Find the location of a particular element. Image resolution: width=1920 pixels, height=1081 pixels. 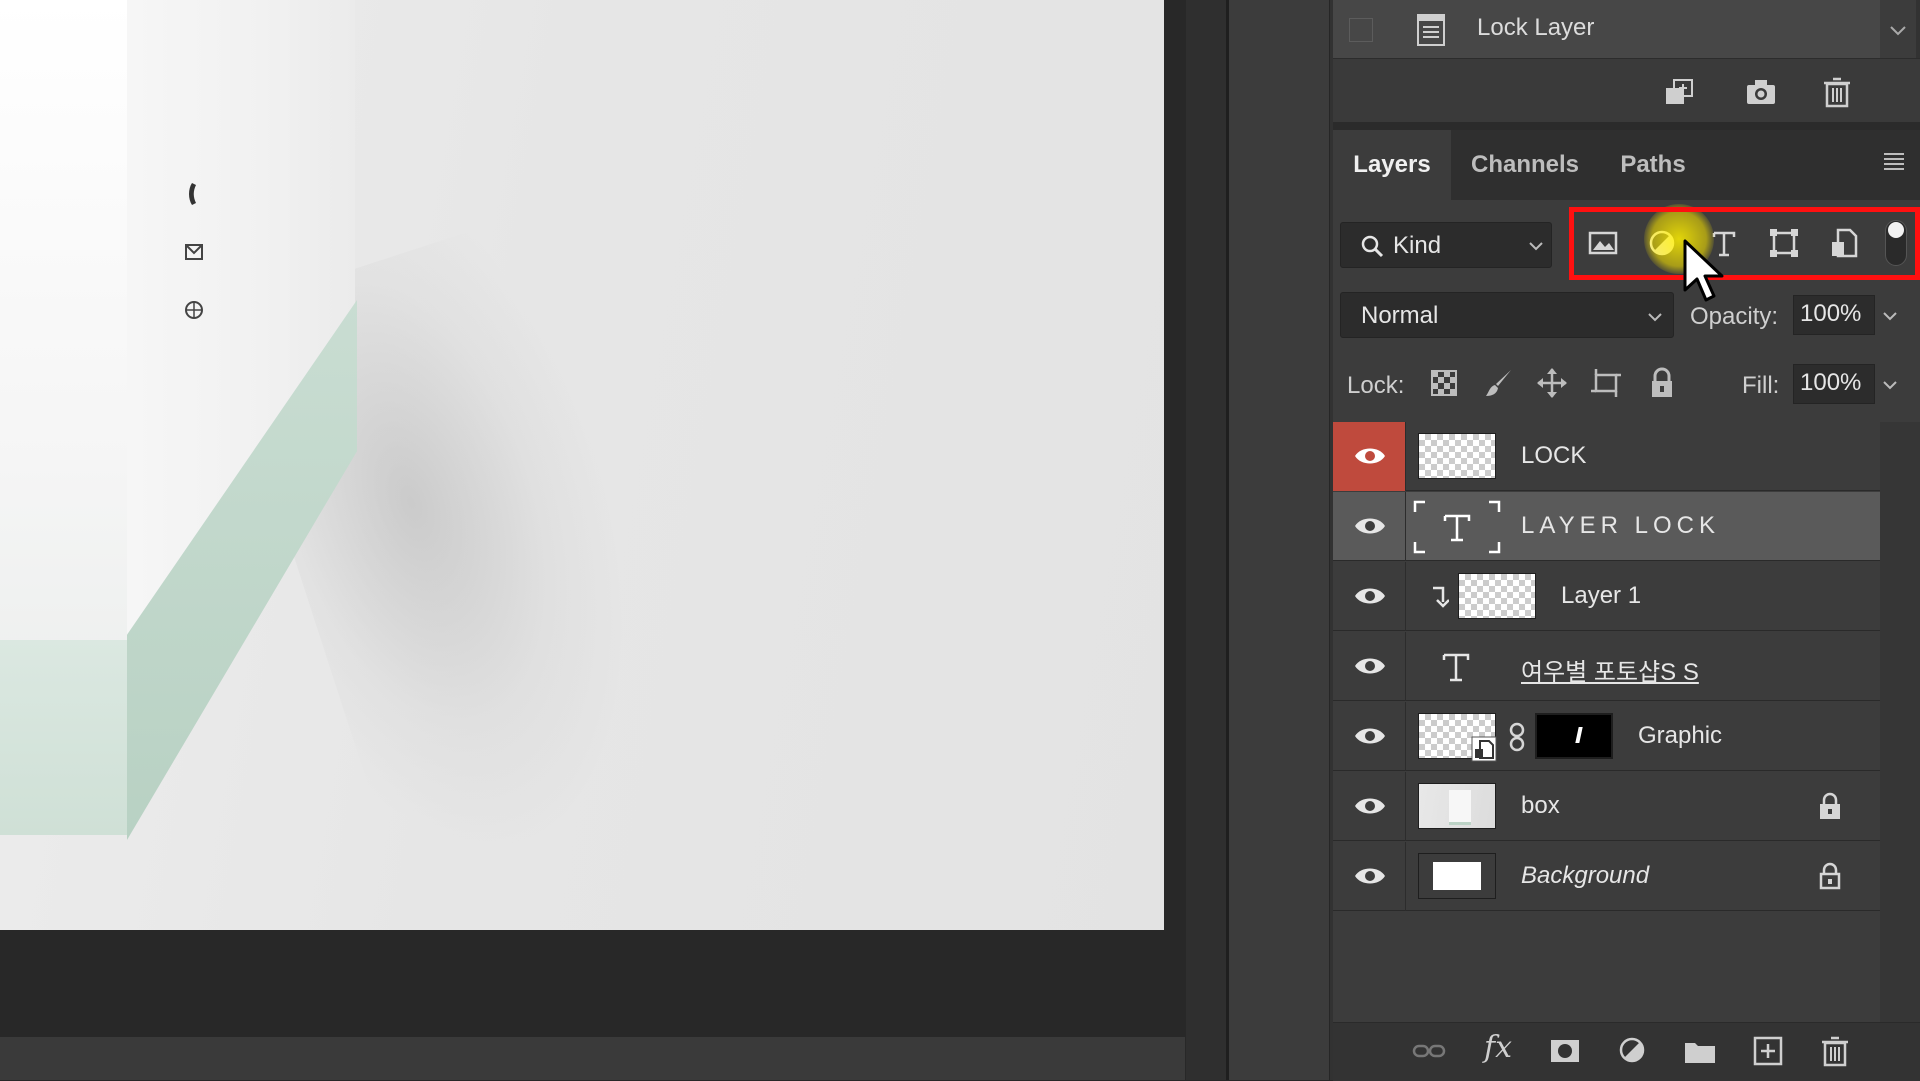

box-front-face is located at coordinates (63, 331).